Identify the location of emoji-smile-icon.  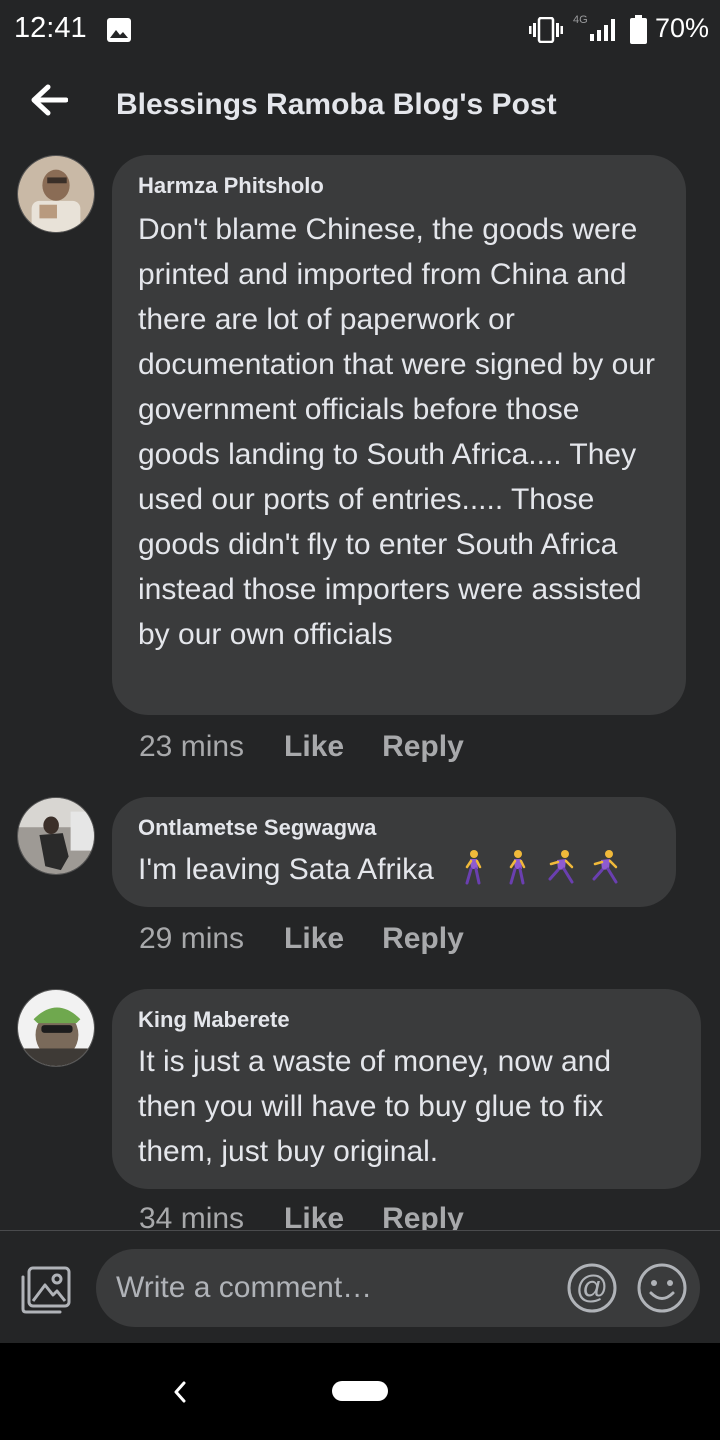
(662, 1288).